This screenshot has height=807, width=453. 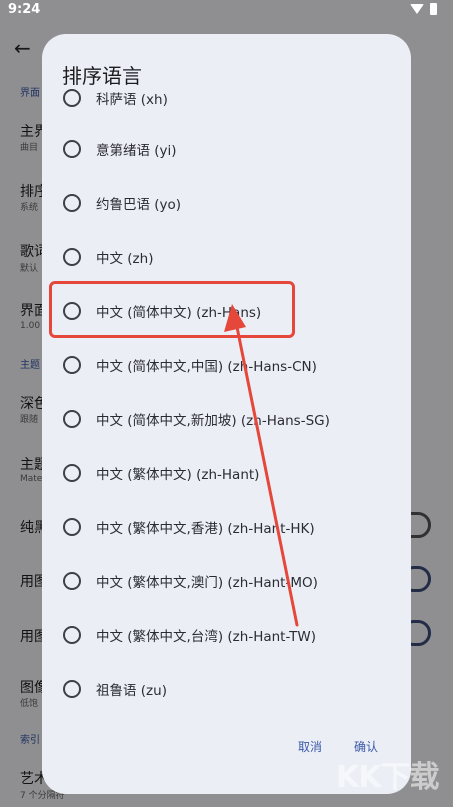 What do you see at coordinates (387, 777) in the screenshot?
I see `watermark-logo: KK下载` at bounding box center [387, 777].